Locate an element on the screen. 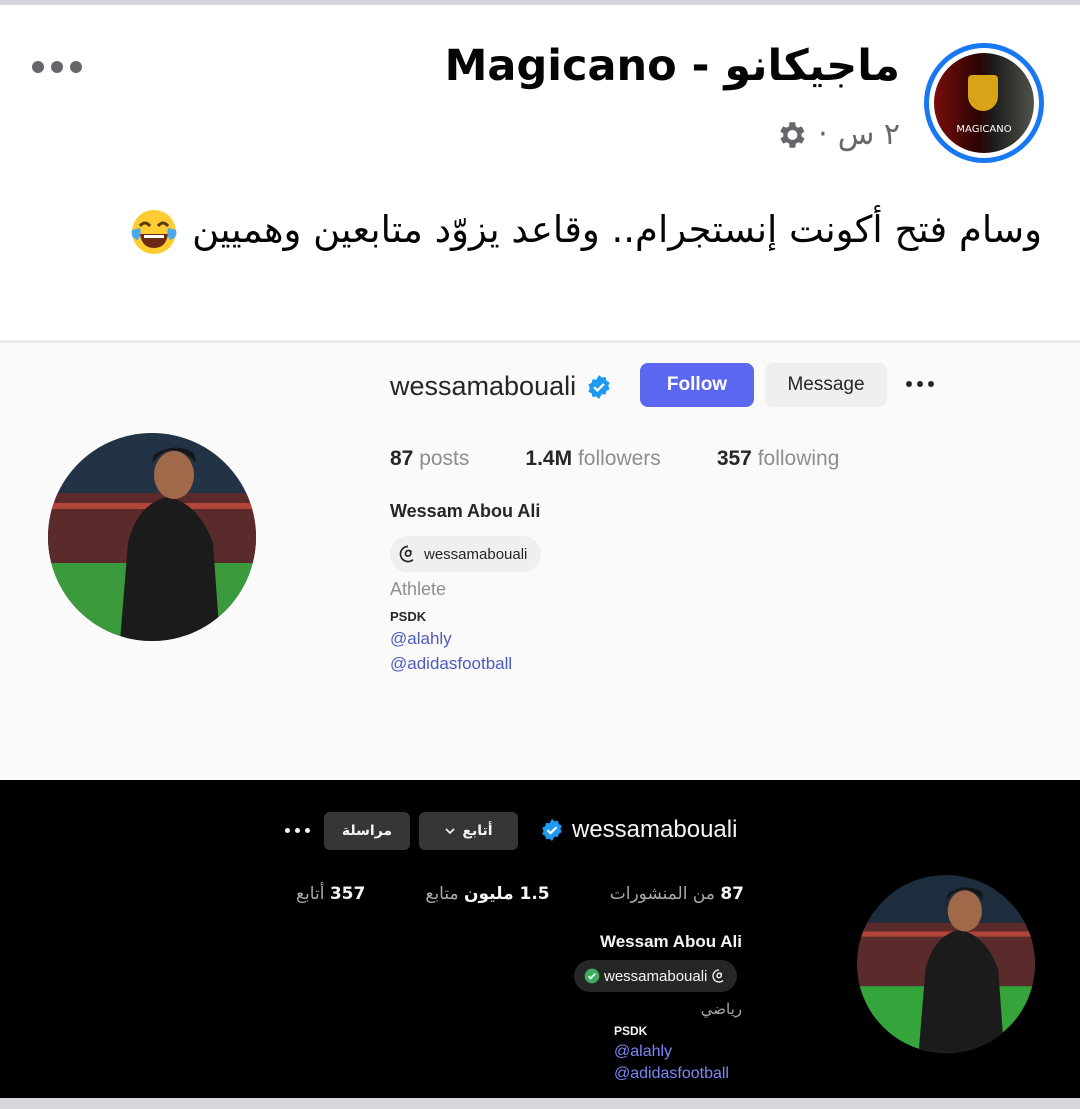  stat-following: 357 following is located at coordinates (778, 459).